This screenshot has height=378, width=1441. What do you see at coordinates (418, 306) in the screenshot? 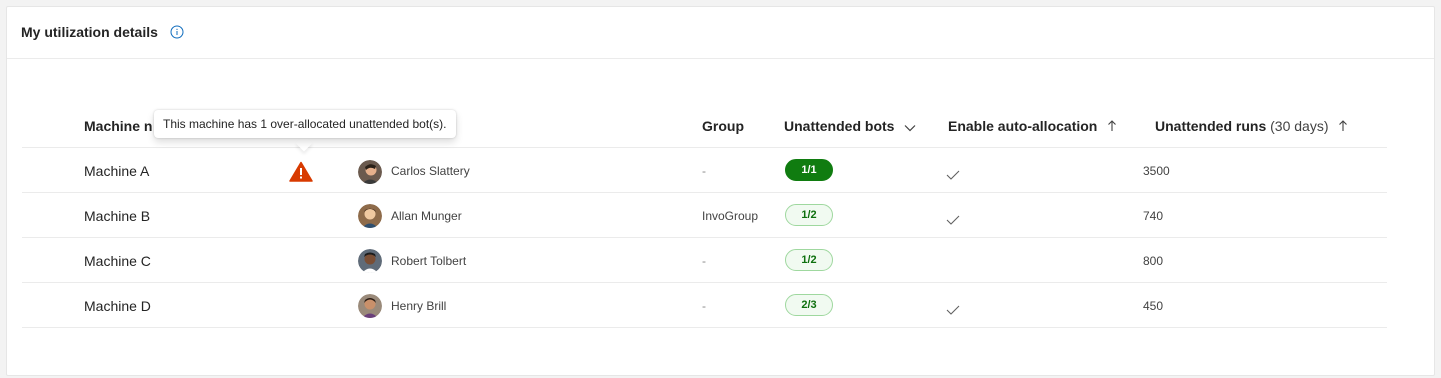
I see `user-name: Henry Brill` at bounding box center [418, 306].